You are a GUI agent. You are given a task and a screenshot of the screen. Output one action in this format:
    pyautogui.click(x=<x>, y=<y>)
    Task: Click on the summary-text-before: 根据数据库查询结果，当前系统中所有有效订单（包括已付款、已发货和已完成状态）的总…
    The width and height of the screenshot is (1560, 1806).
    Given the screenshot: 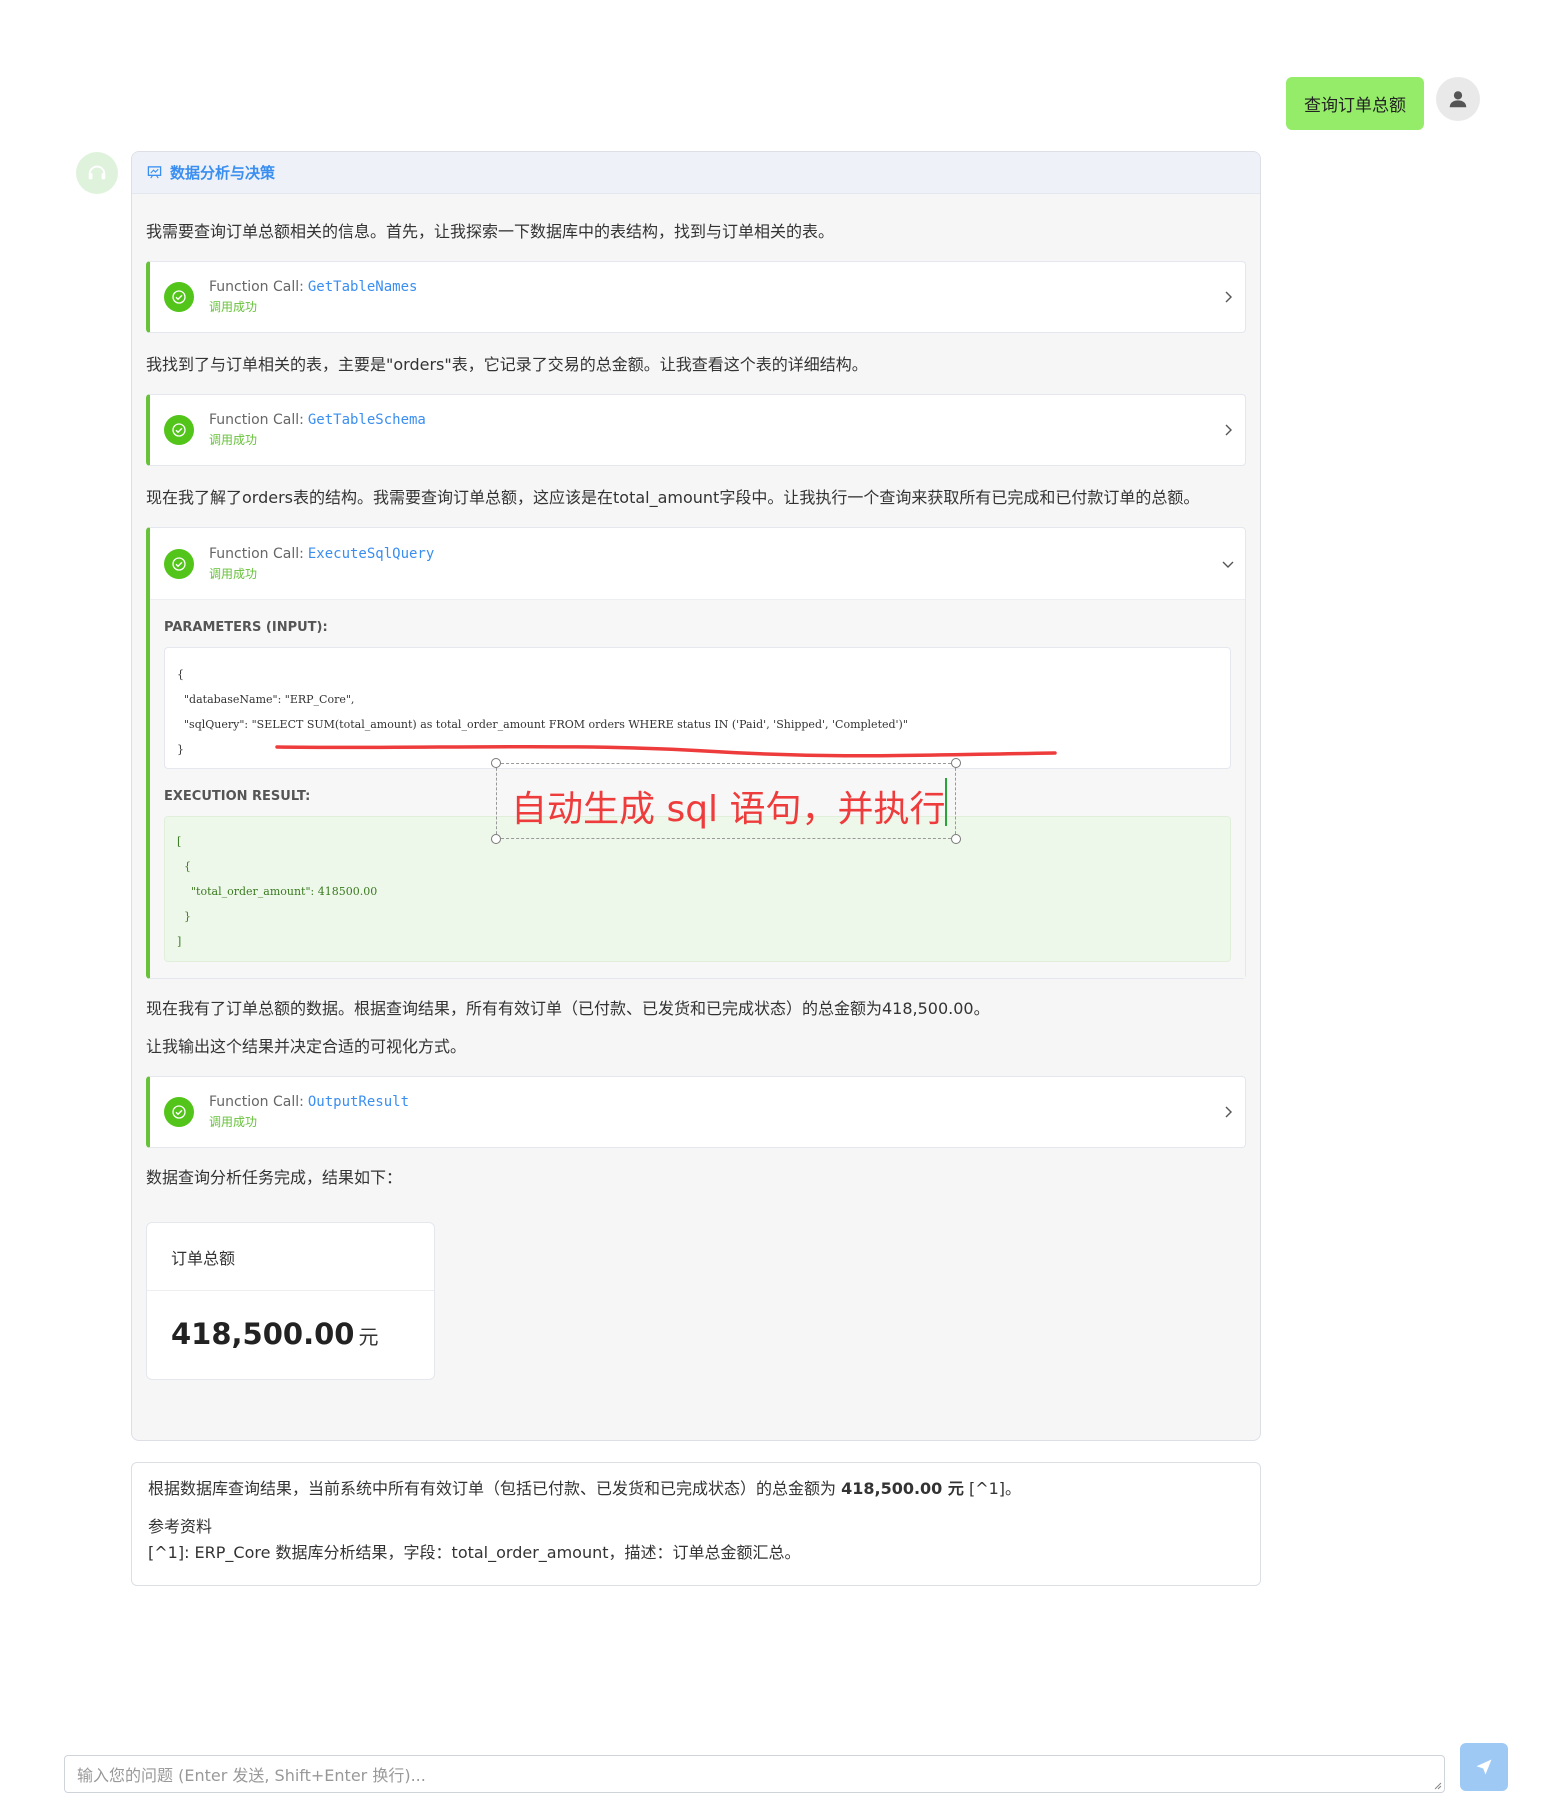 What is the action you would take?
    pyautogui.click(x=495, y=1488)
    